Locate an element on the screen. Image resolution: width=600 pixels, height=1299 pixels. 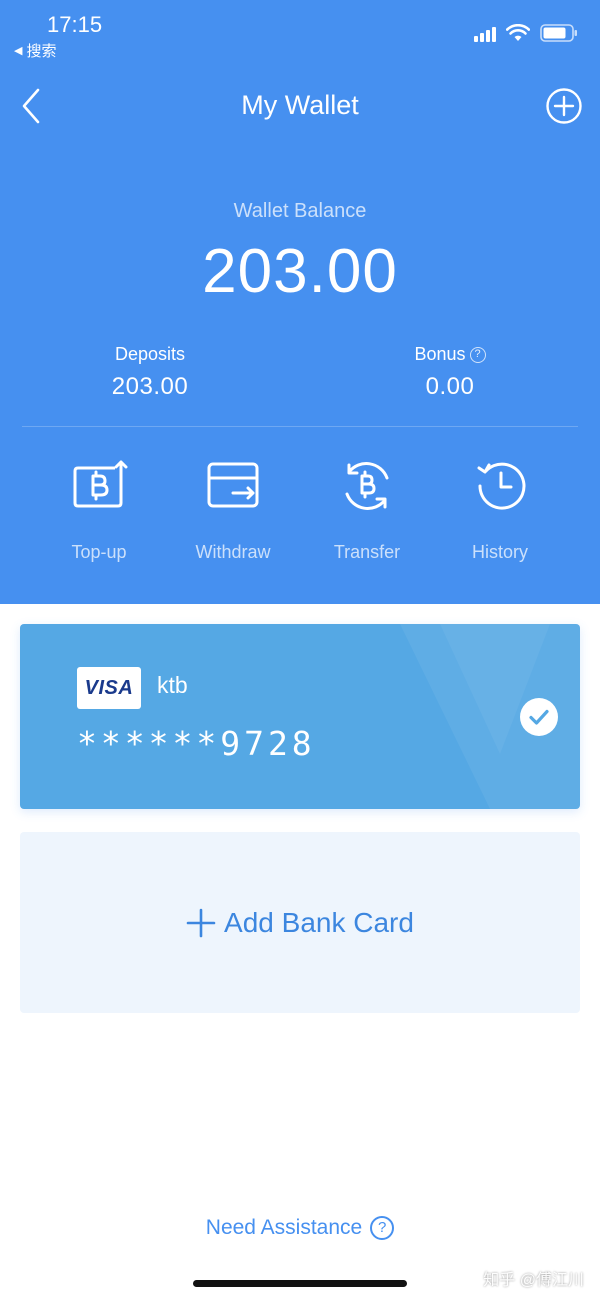
wallet-balance-value: 203.00 is located at coordinates (300, 271).